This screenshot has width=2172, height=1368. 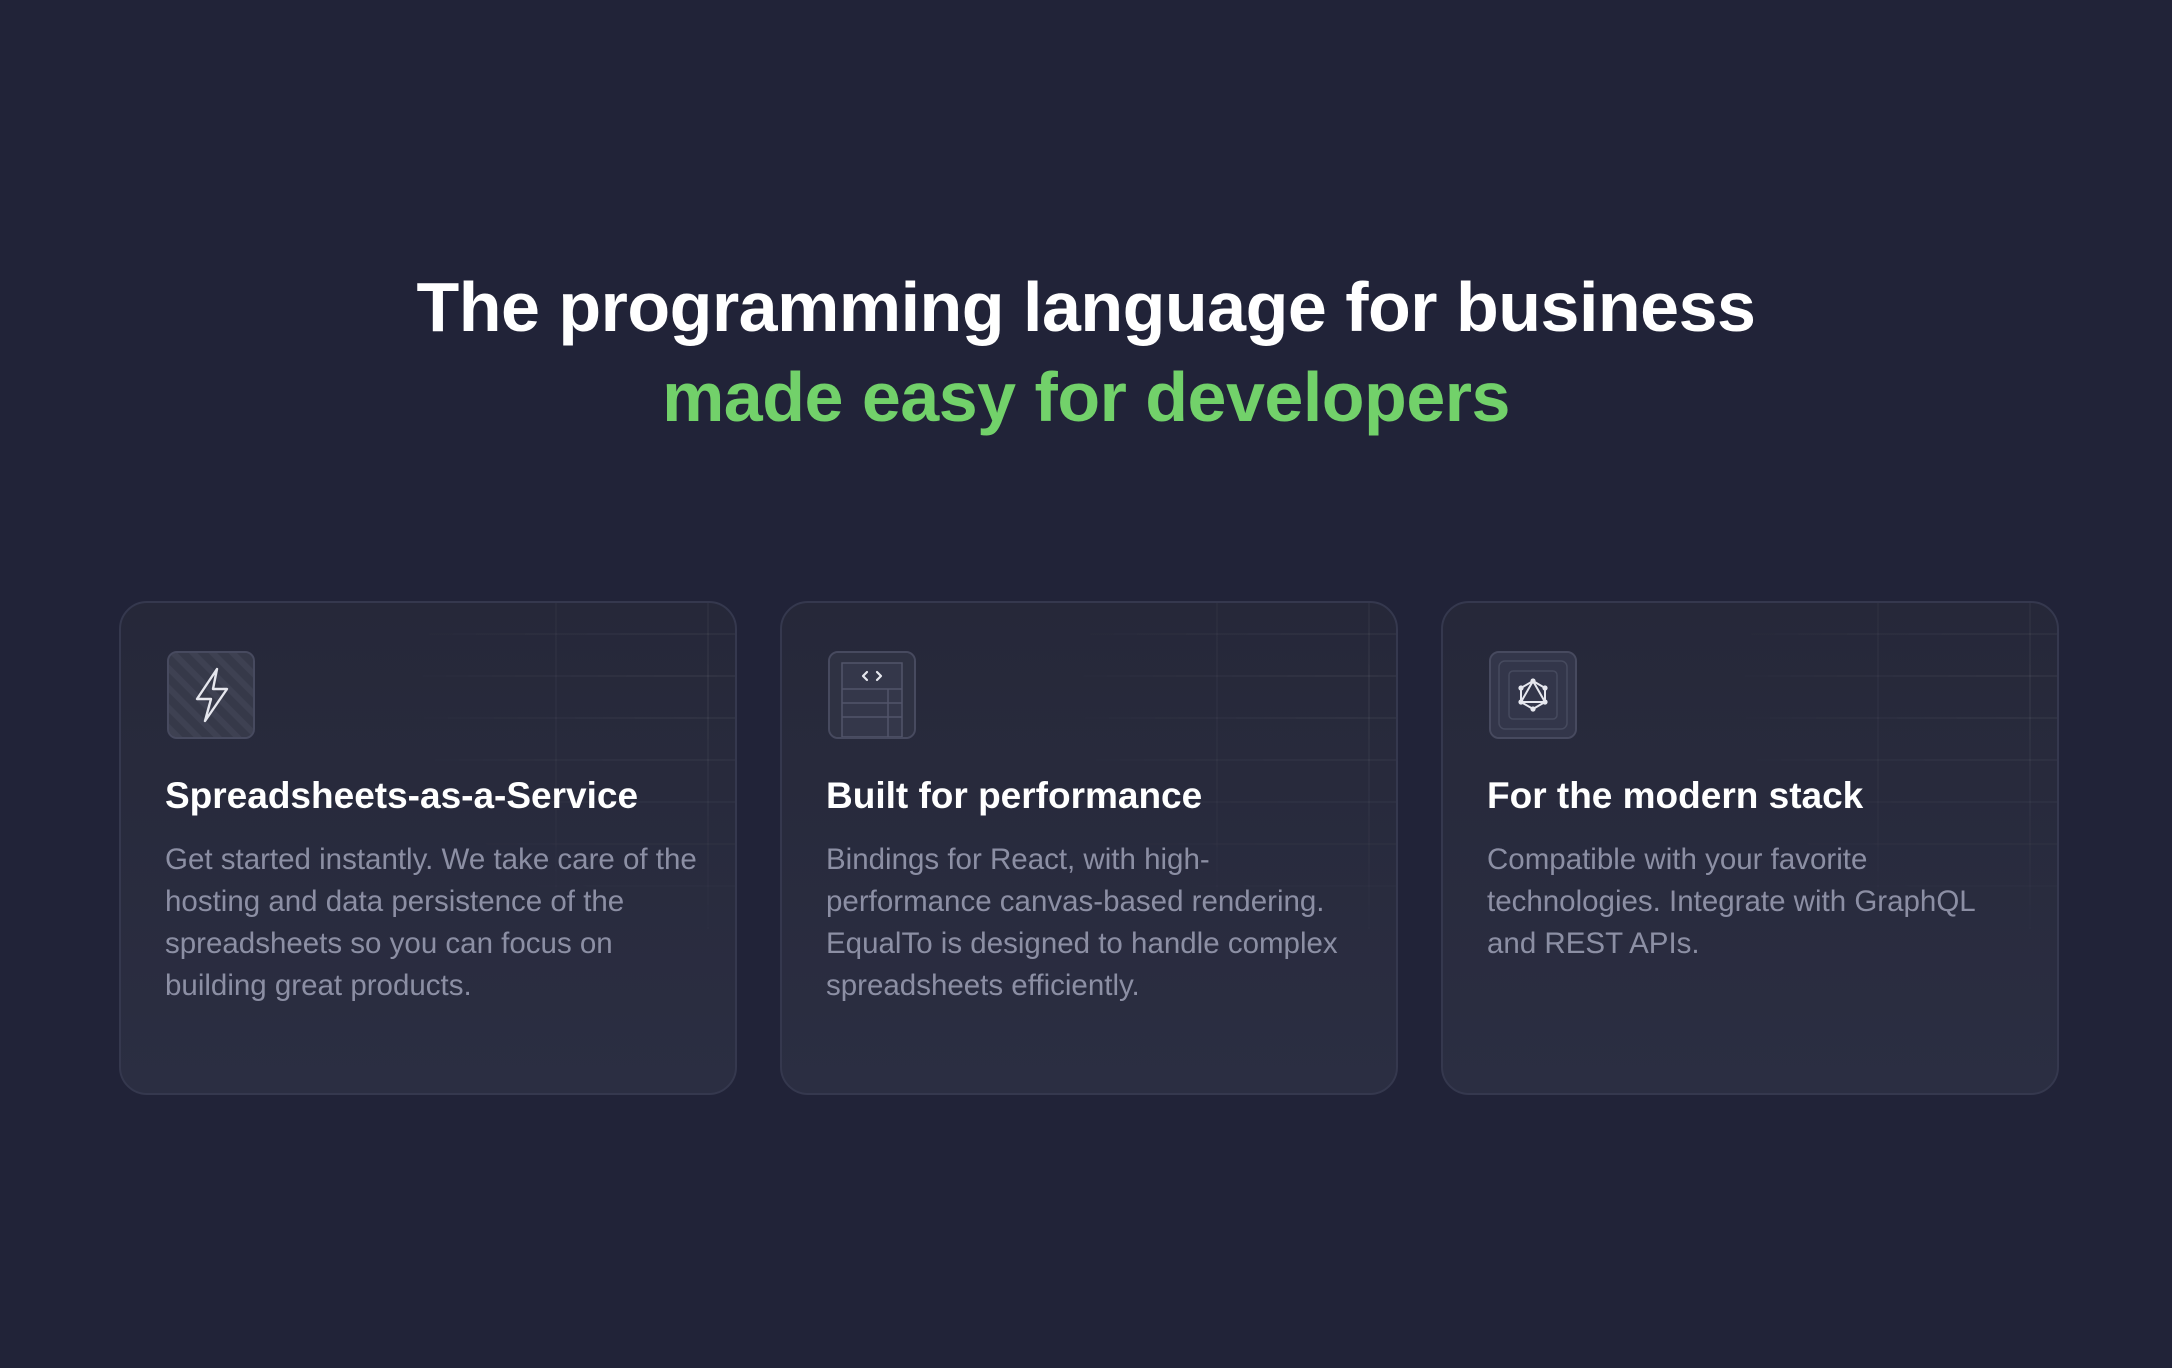 What do you see at coordinates (1086, 307) in the screenshot?
I see `hero-title-line-1: The programming language for business` at bounding box center [1086, 307].